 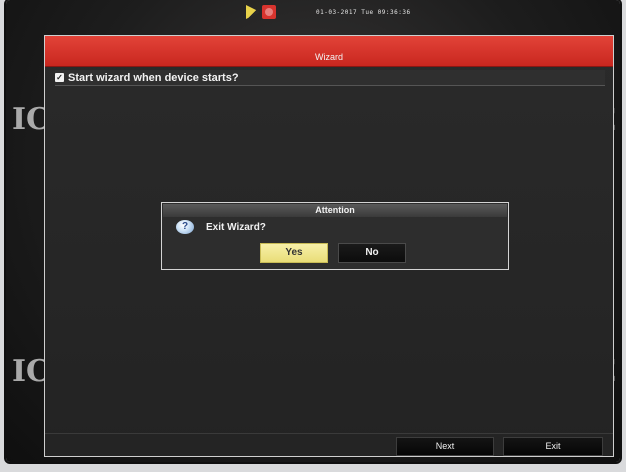 I want to click on wizard-titlebar: Wizard, so click(x=329, y=51).